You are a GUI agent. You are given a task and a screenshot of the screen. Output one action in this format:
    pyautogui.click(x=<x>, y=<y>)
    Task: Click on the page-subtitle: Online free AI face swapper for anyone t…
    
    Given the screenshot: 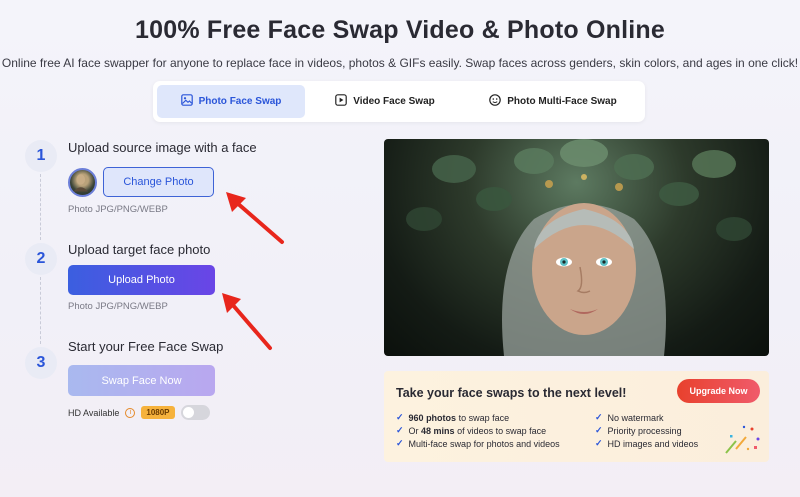 What is the action you would take?
    pyautogui.click(x=400, y=63)
    